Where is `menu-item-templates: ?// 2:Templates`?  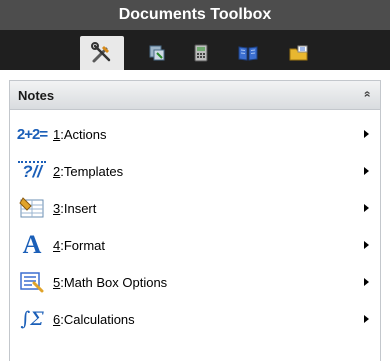
menu-item-templates: ?// 2:Templates is located at coordinates (195, 171).